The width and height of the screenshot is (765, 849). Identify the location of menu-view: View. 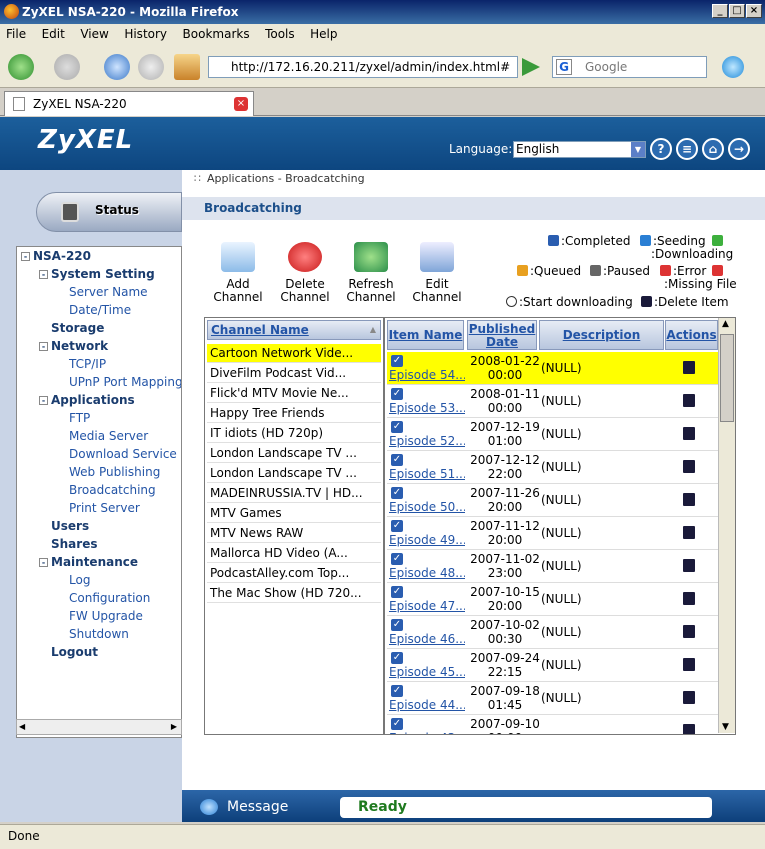
(94, 34).